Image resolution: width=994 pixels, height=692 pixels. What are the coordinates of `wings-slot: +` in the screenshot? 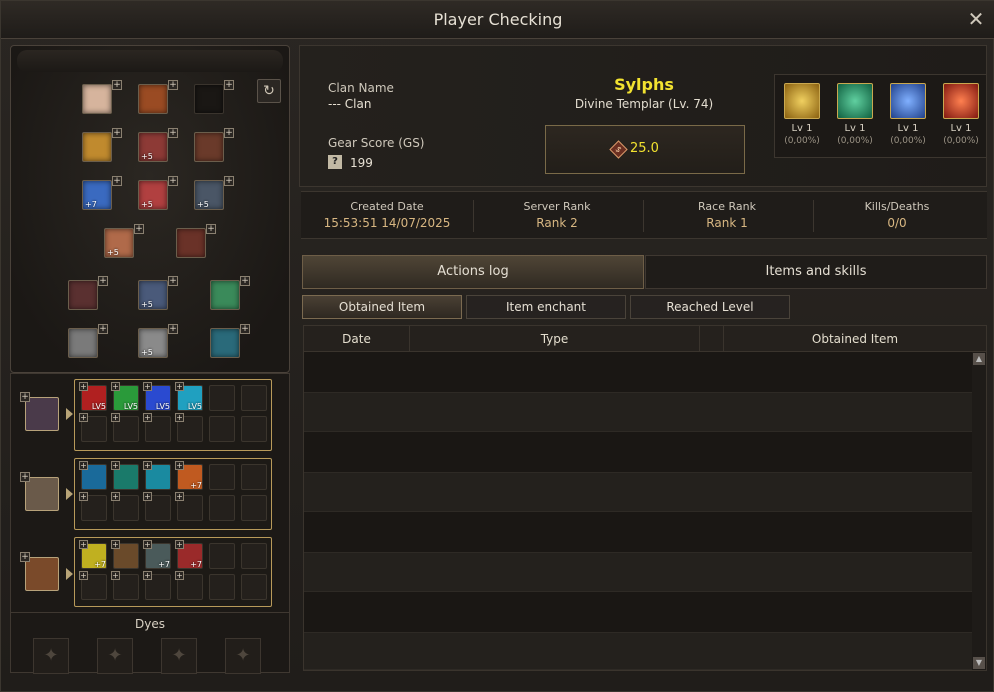 It's located at (214, 97).